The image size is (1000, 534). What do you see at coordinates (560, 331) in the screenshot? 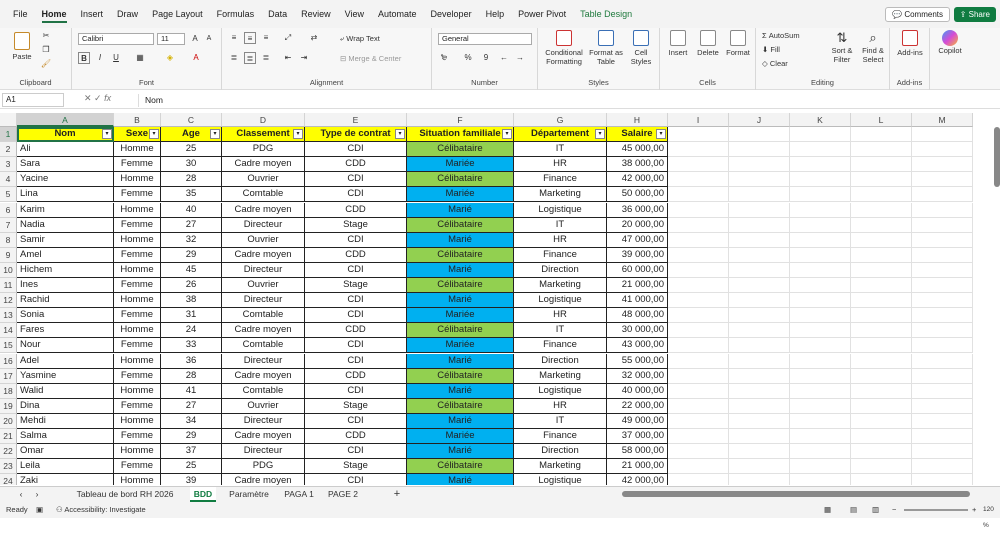
I see `table-cell: IT` at bounding box center [560, 331].